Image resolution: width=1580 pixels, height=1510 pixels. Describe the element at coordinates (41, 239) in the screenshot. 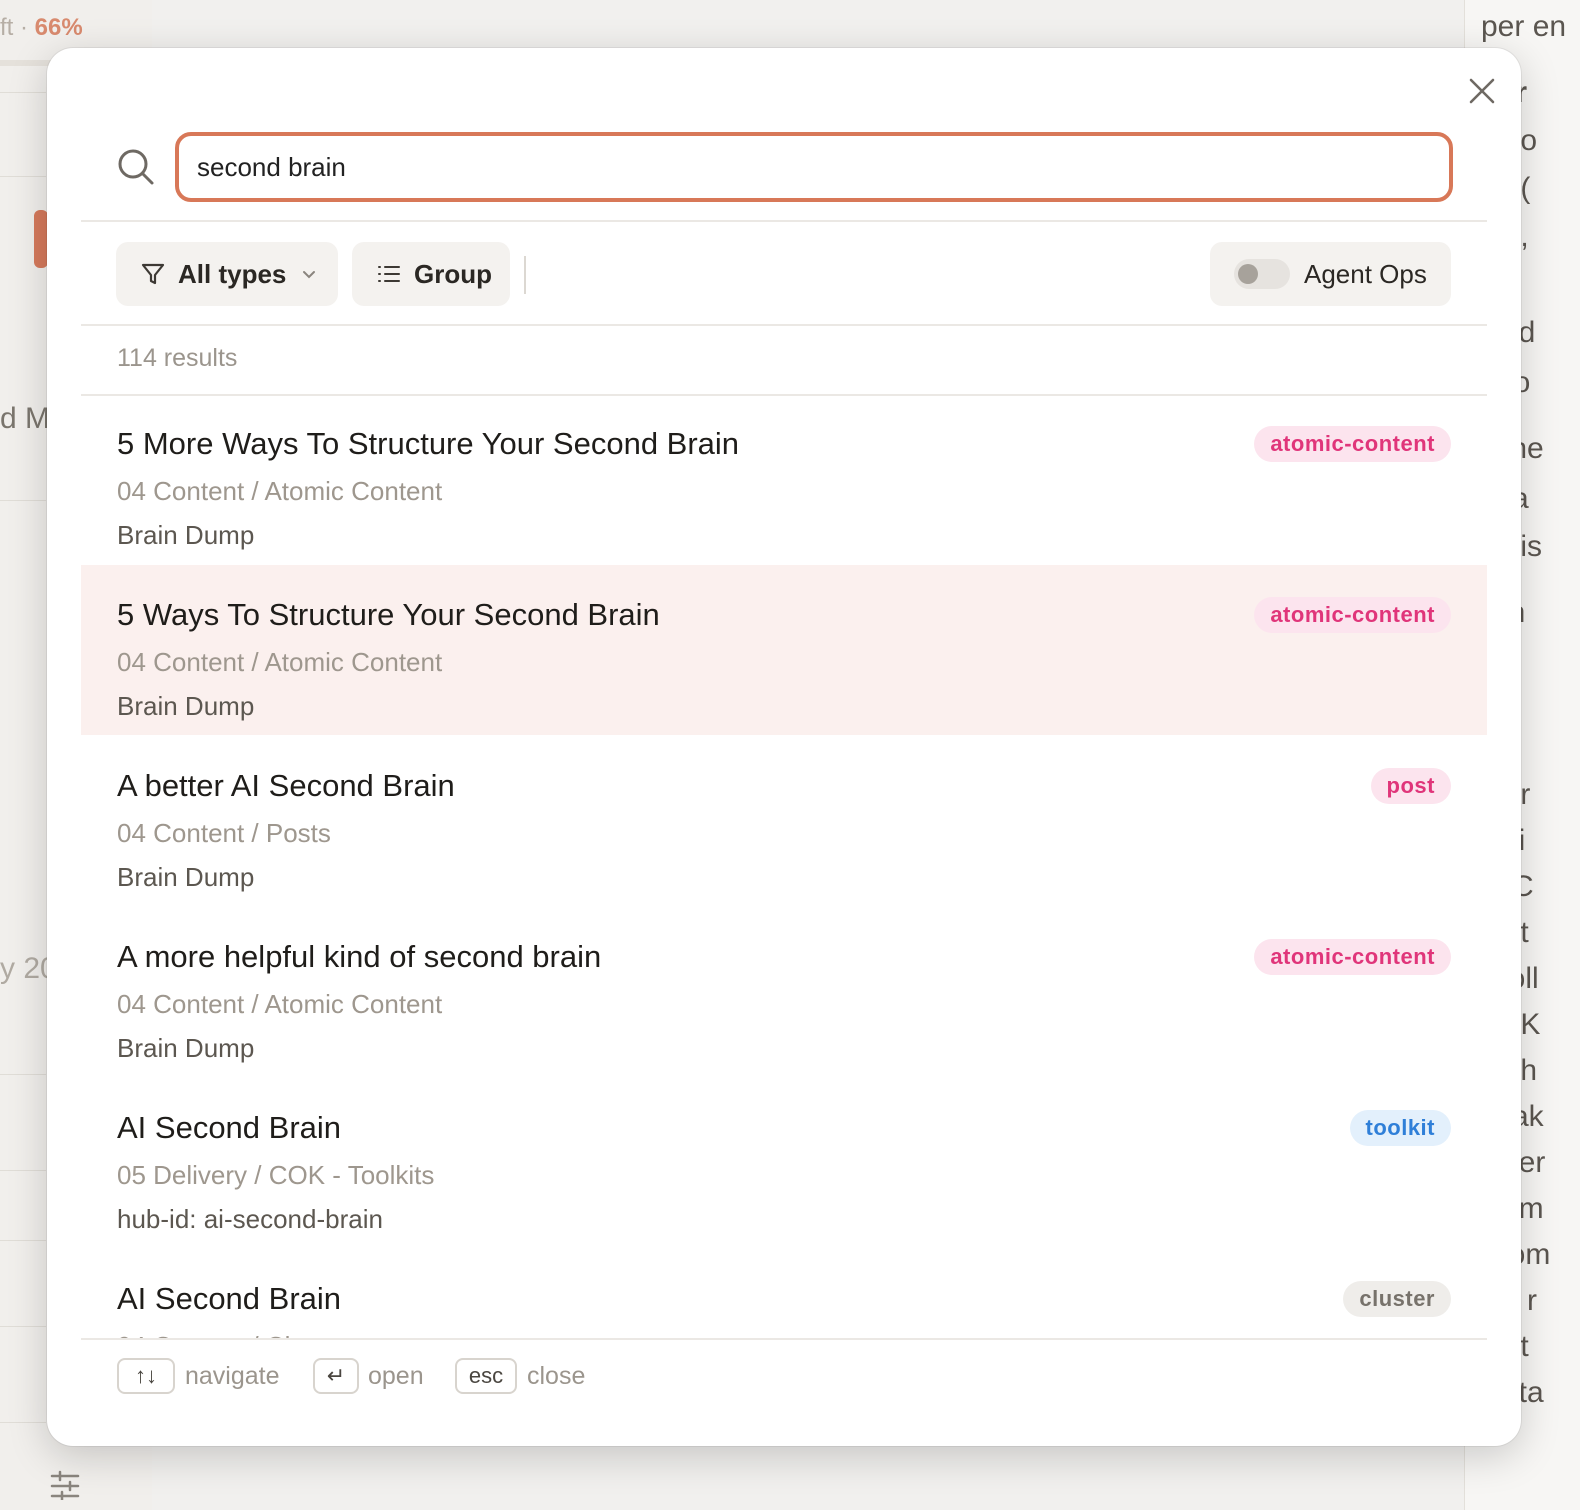

I see `active-indicator` at that location.